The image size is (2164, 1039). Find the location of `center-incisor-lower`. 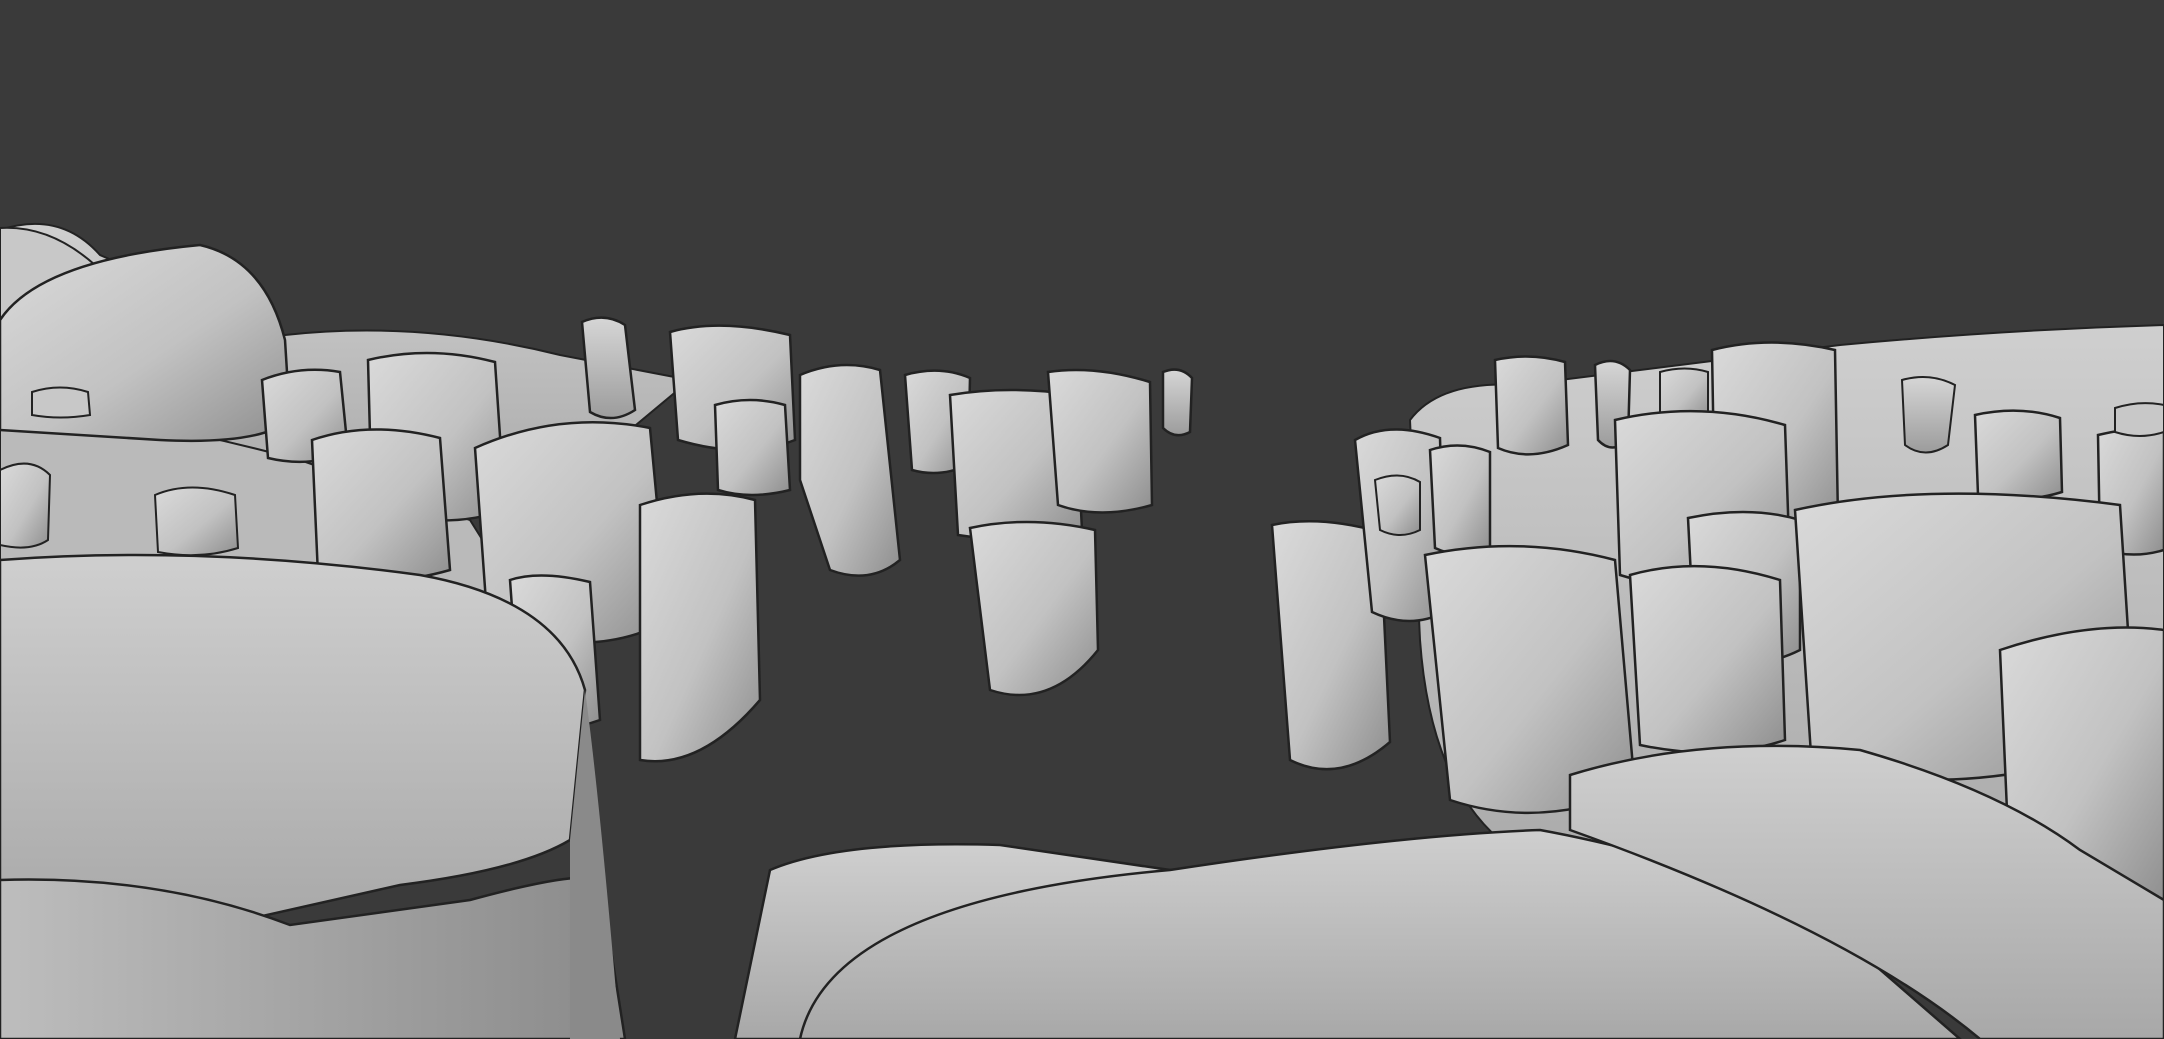

center-incisor-lower is located at coordinates (1034, 608).